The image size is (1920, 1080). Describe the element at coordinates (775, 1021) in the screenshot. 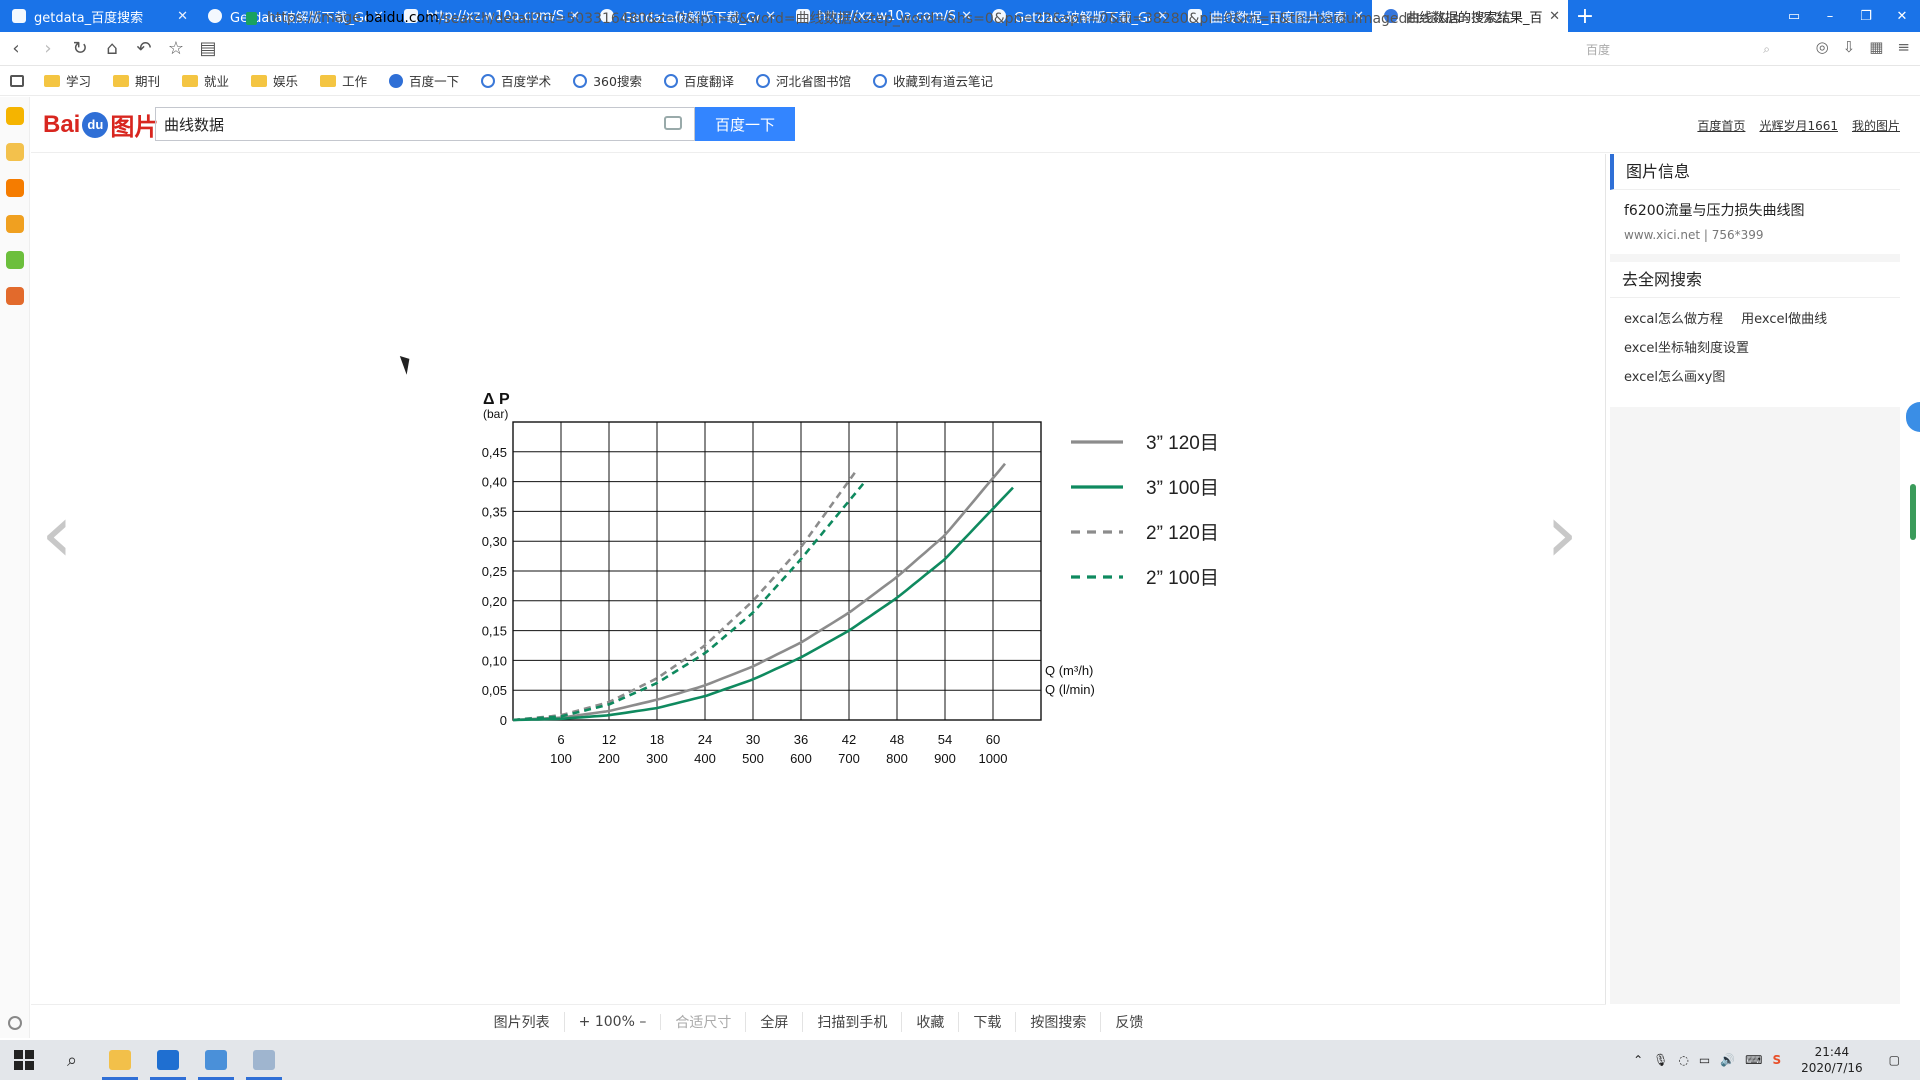

I see `fullscreen-button: 全屏` at that location.